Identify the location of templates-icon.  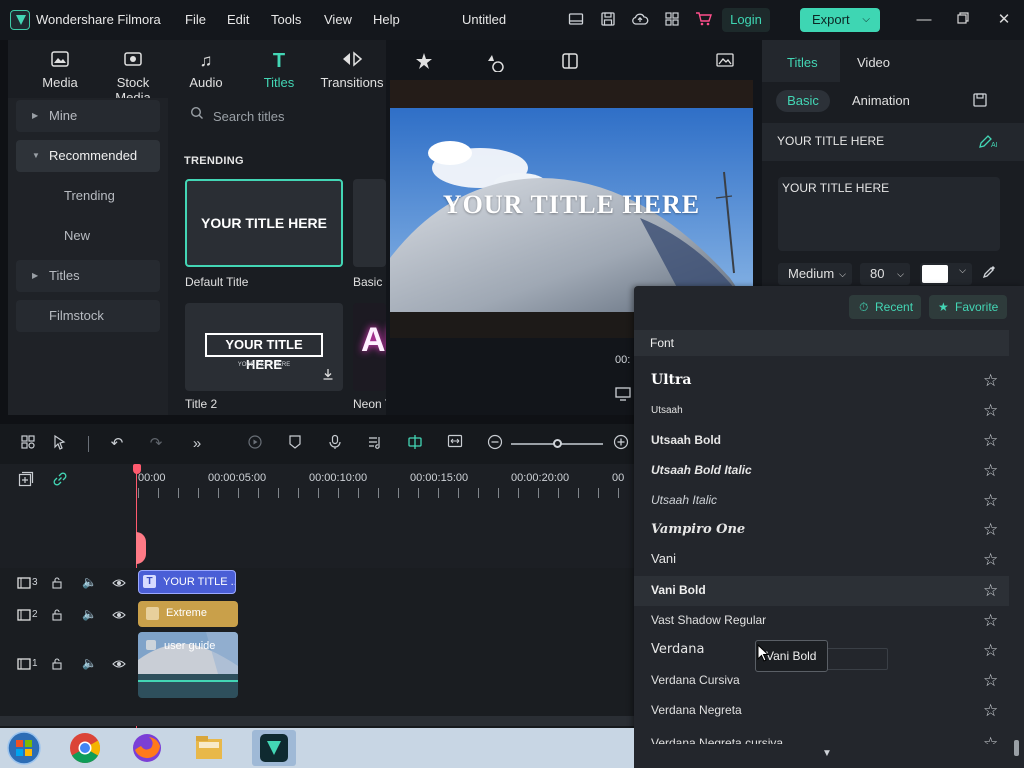
(570, 63).